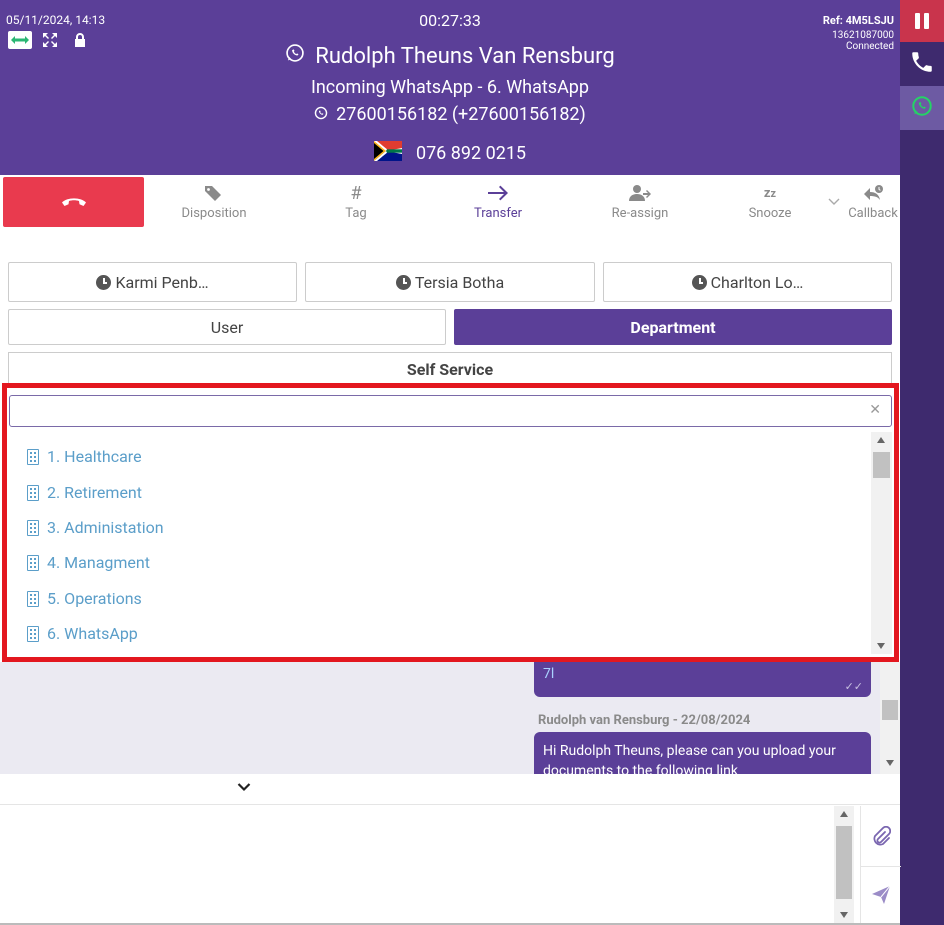 This screenshot has width=944, height=925. What do you see at coordinates (387, 153) in the screenshot?
I see `south-africa-flag-icon` at bounding box center [387, 153].